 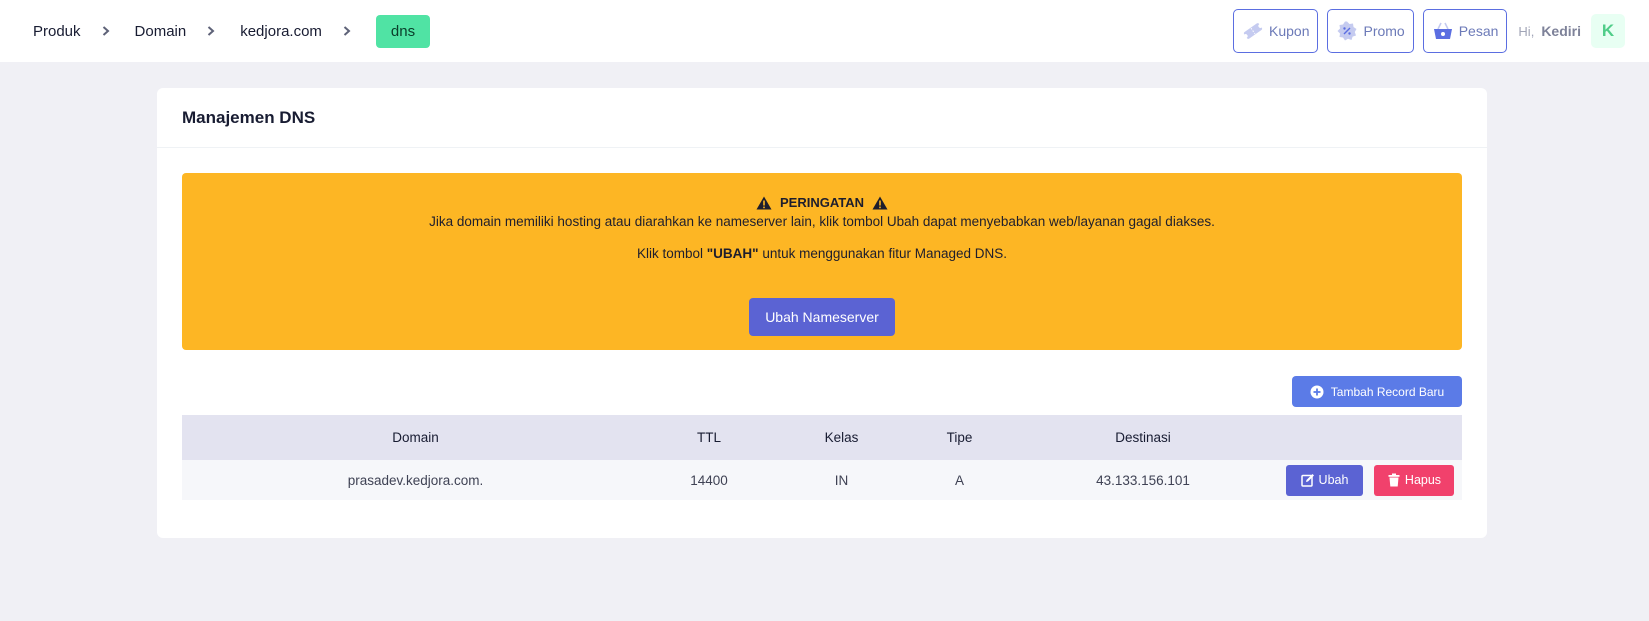 What do you see at coordinates (249, 117) in the screenshot?
I see `page-title: Manajemen DNS` at bounding box center [249, 117].